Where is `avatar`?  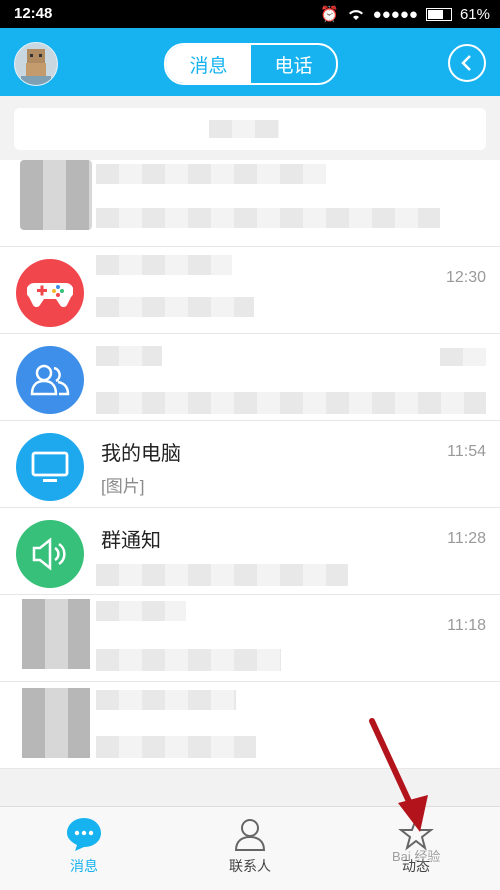
avatar is located at coordinates (36, 64).